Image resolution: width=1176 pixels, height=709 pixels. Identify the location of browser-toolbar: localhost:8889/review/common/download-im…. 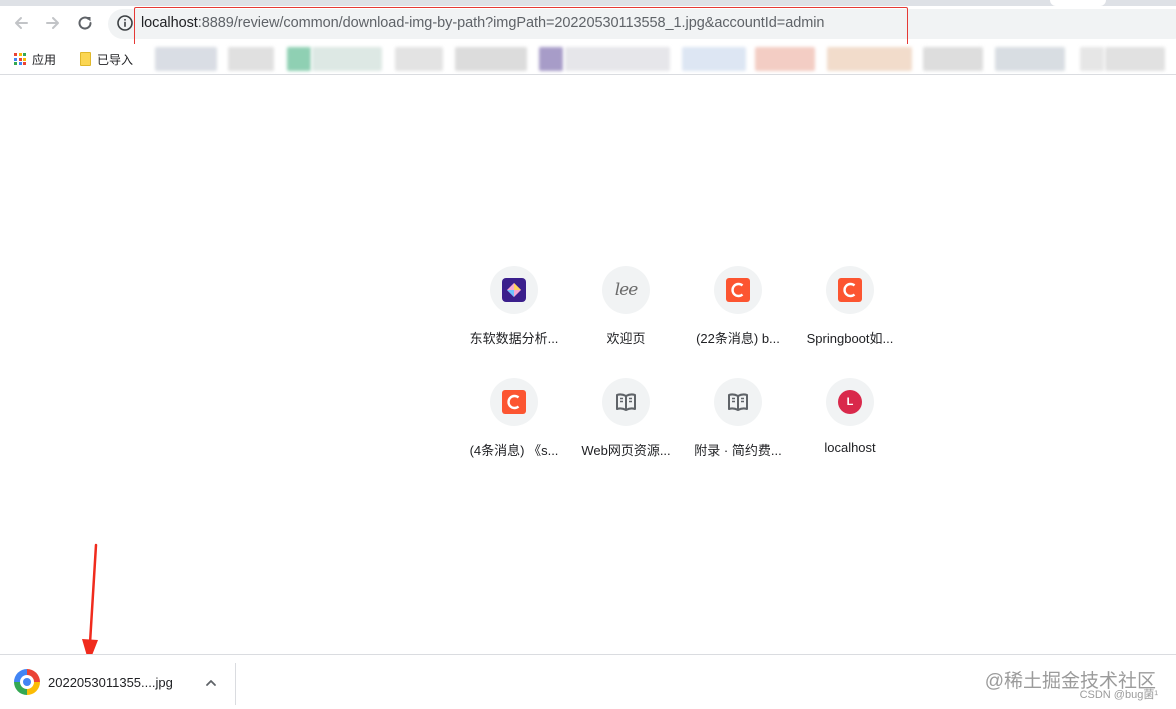
(588, 24).